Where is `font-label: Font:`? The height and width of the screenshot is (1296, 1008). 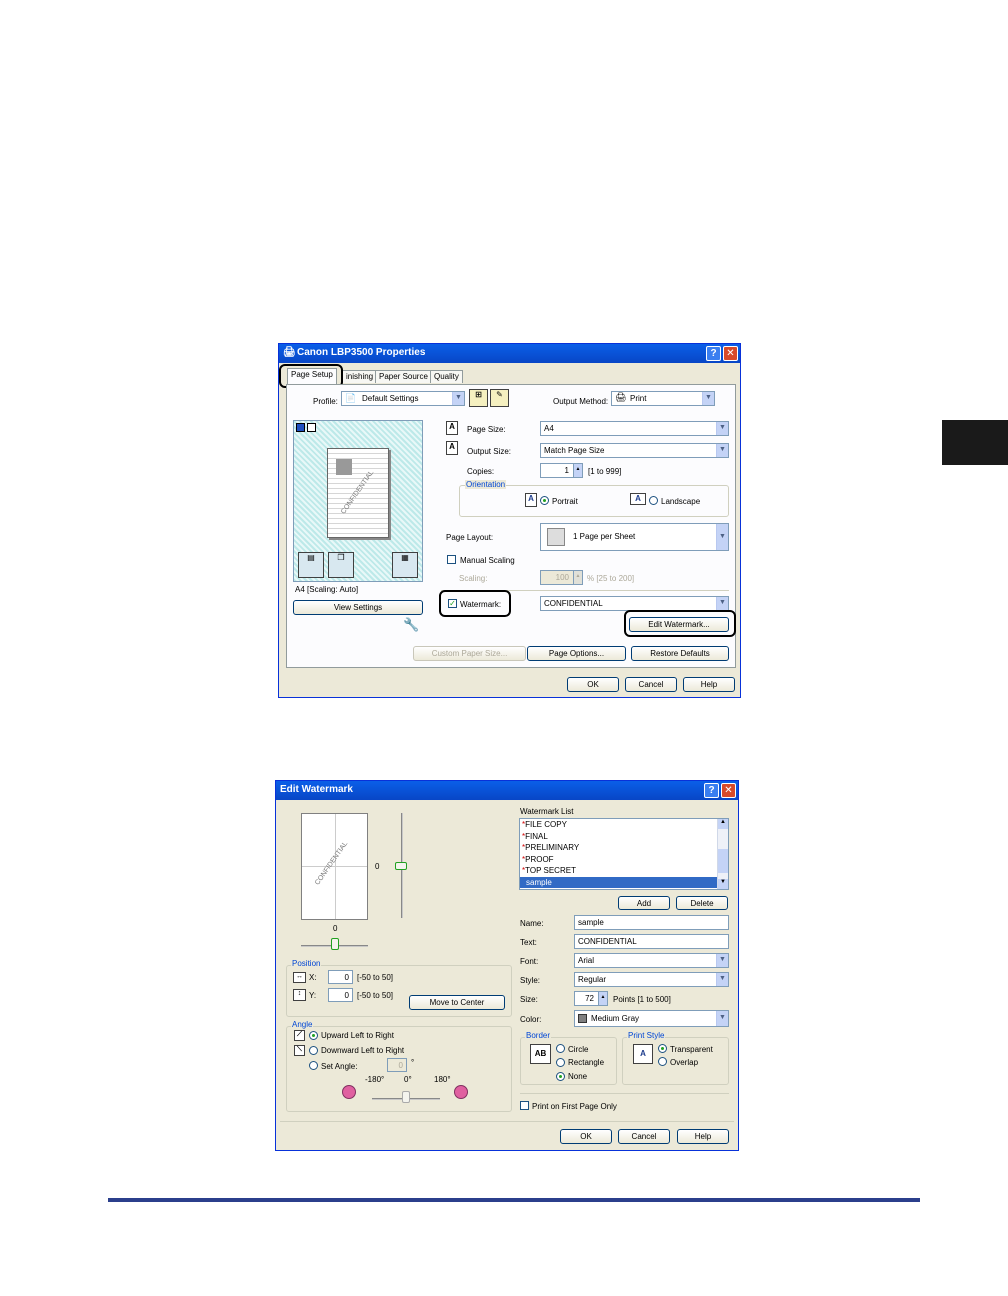 font-label: Font: is located at coordinates (529, 961).